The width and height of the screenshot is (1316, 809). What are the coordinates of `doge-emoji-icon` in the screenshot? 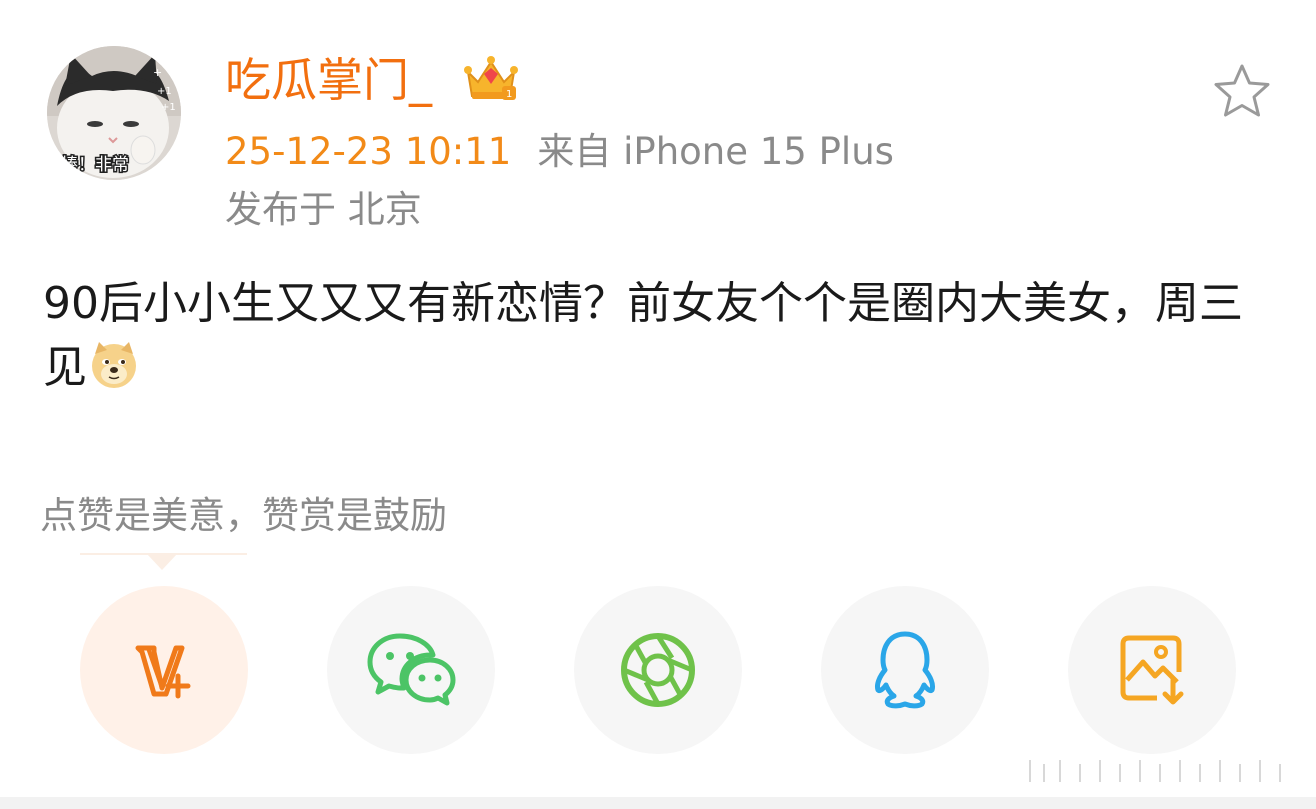 It's located at (114, 365).